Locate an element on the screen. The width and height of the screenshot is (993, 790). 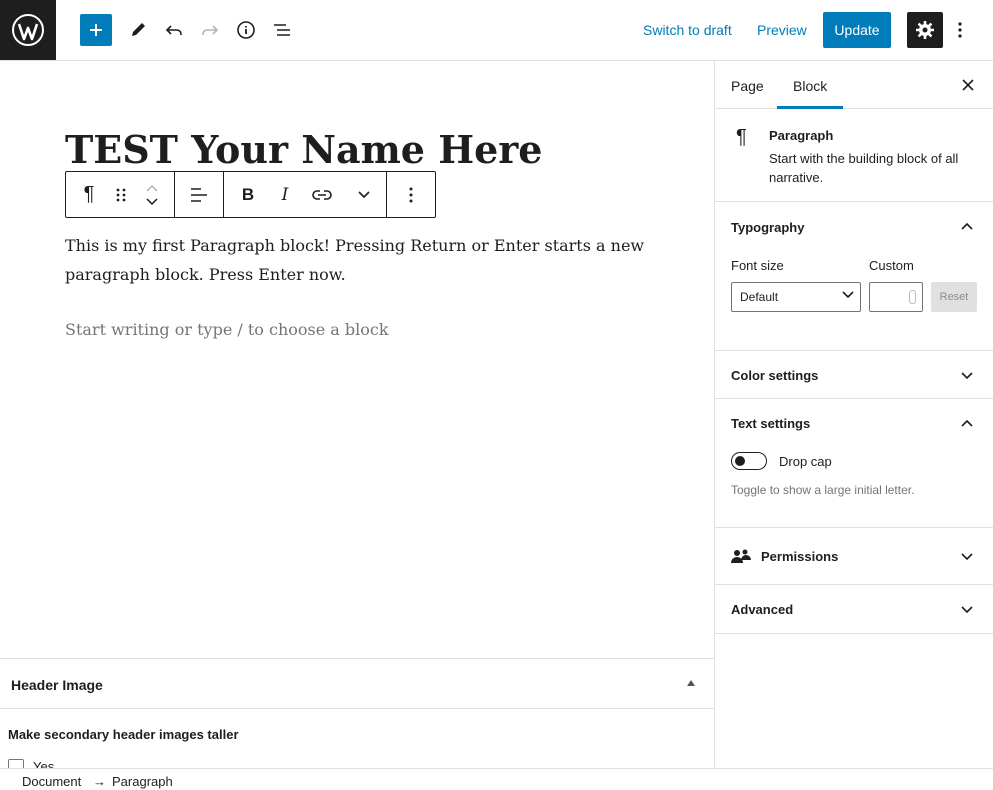
link-icon is located at coordinates (322, 194).